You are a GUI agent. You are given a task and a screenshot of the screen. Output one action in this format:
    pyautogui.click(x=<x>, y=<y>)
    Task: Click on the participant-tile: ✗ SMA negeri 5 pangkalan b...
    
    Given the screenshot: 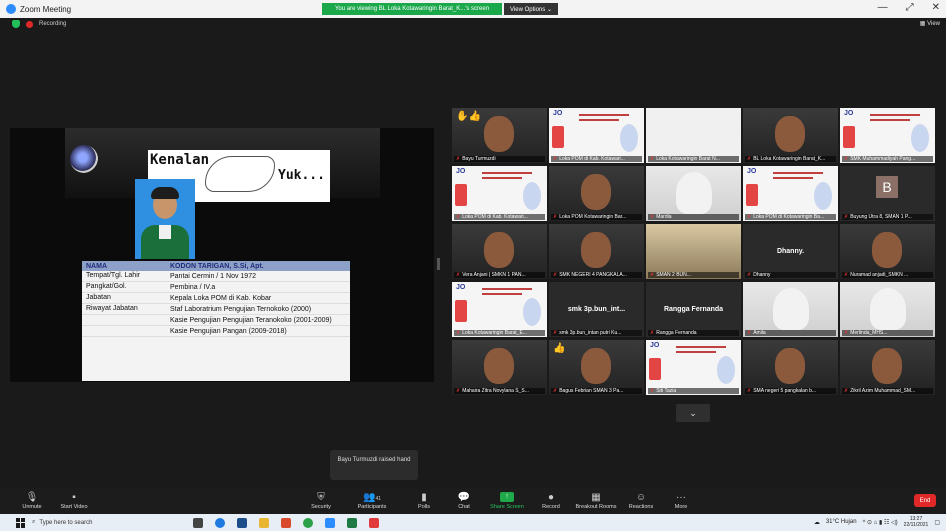 What is the action you would take?
    pyautogui.click(x=790, y=367)
    